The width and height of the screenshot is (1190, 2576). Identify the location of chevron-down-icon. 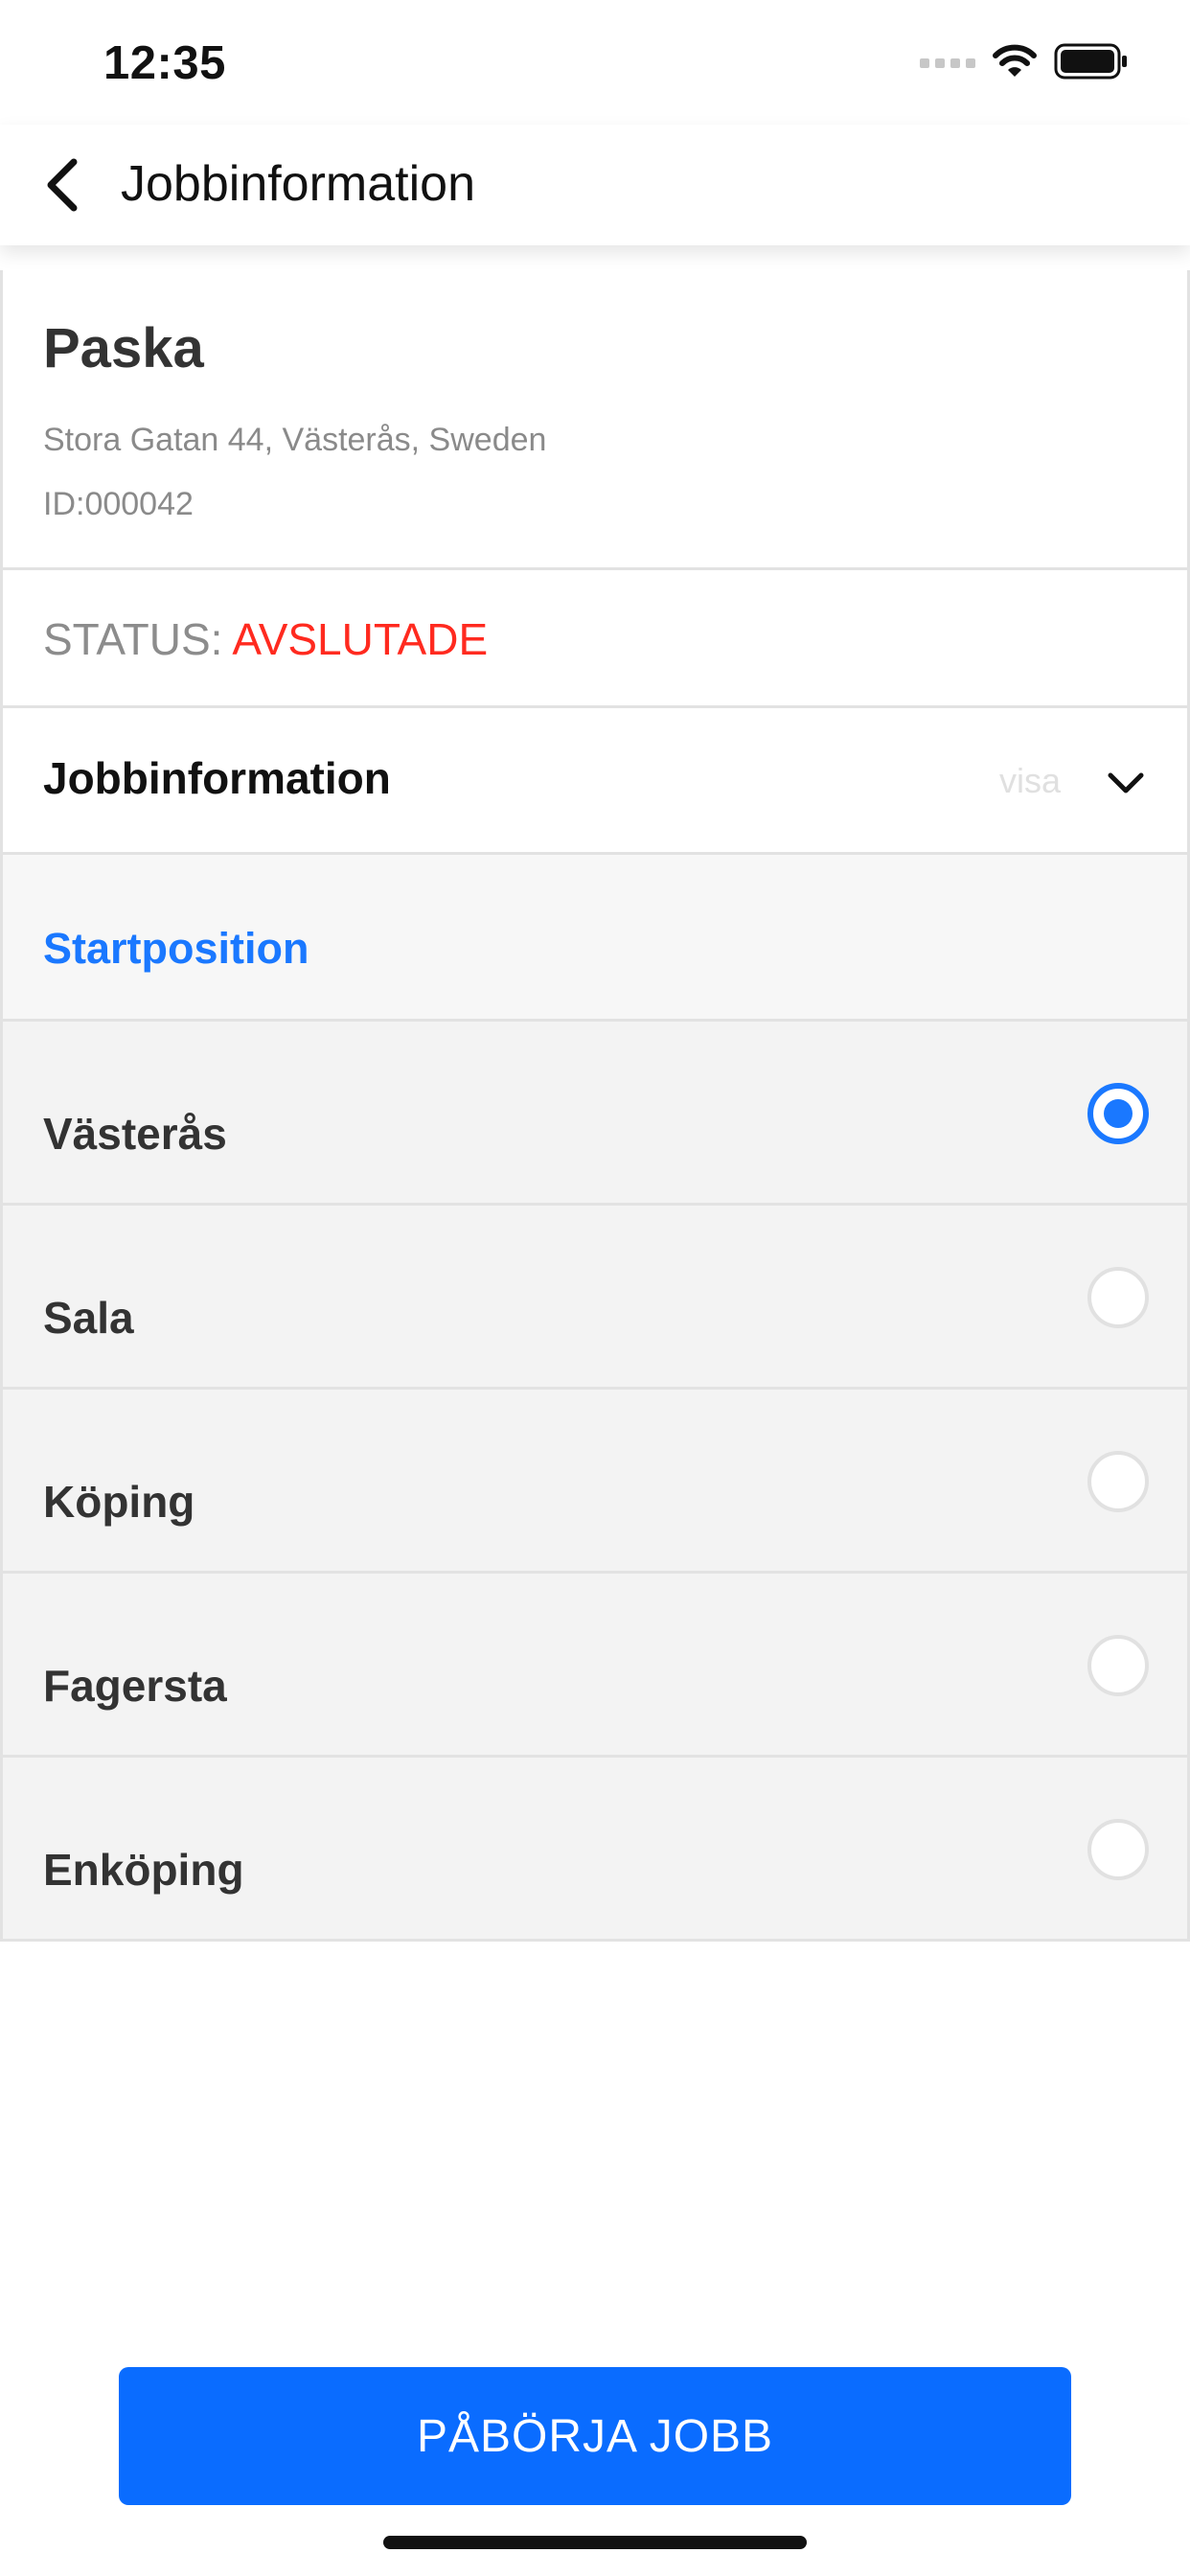
(1126, 783).